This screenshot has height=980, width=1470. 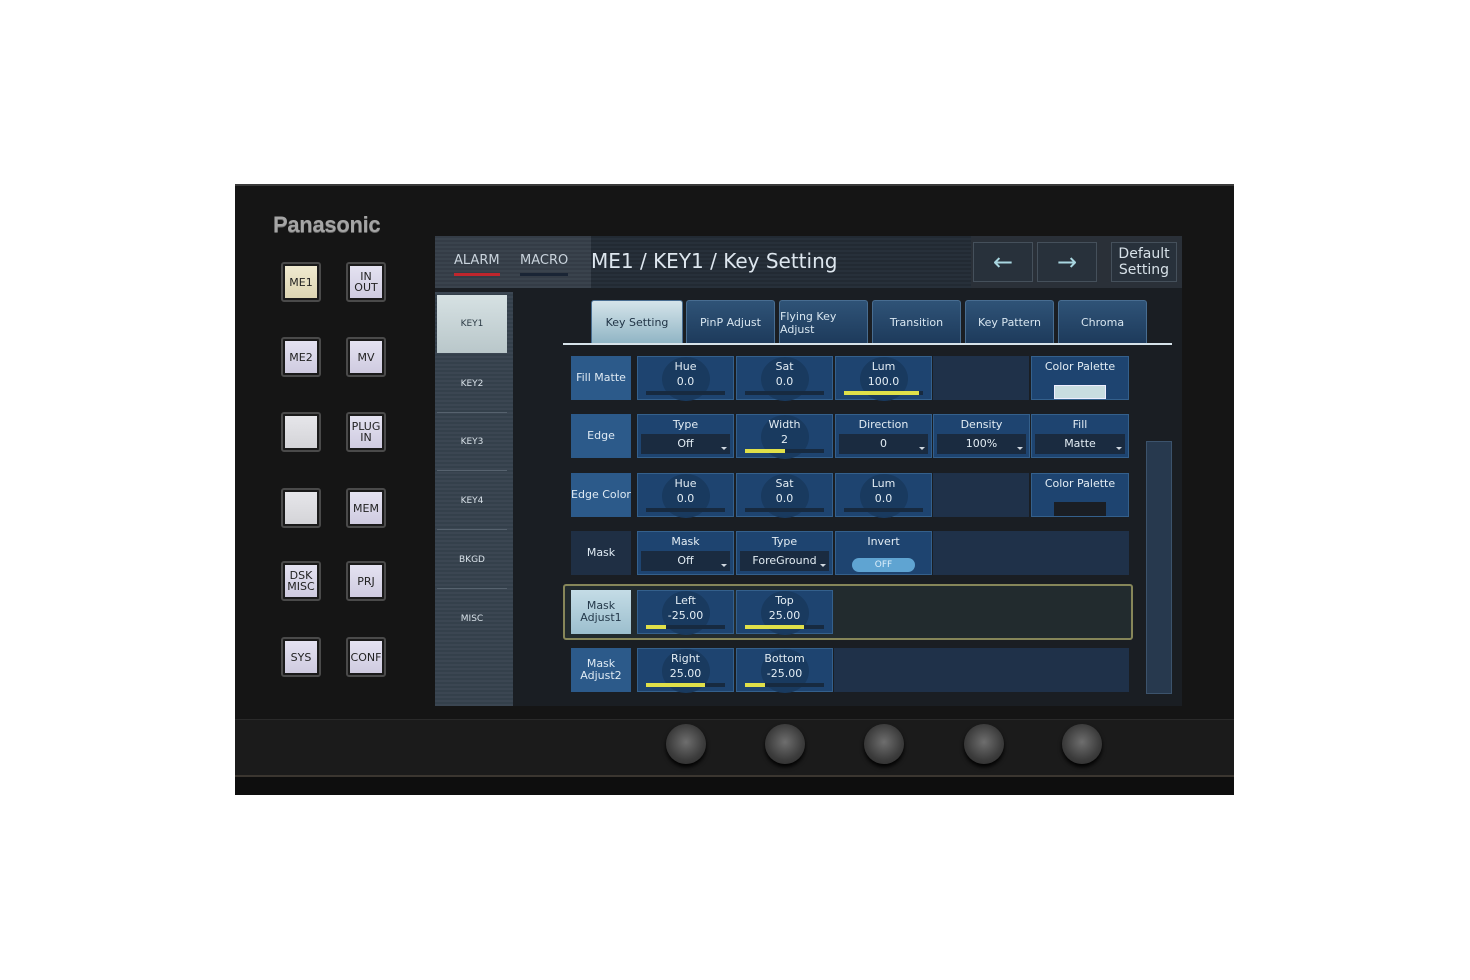 I want to click on breadcrumb: ME1 / KEY1 / Key Setting, so click(x=781, y=262).